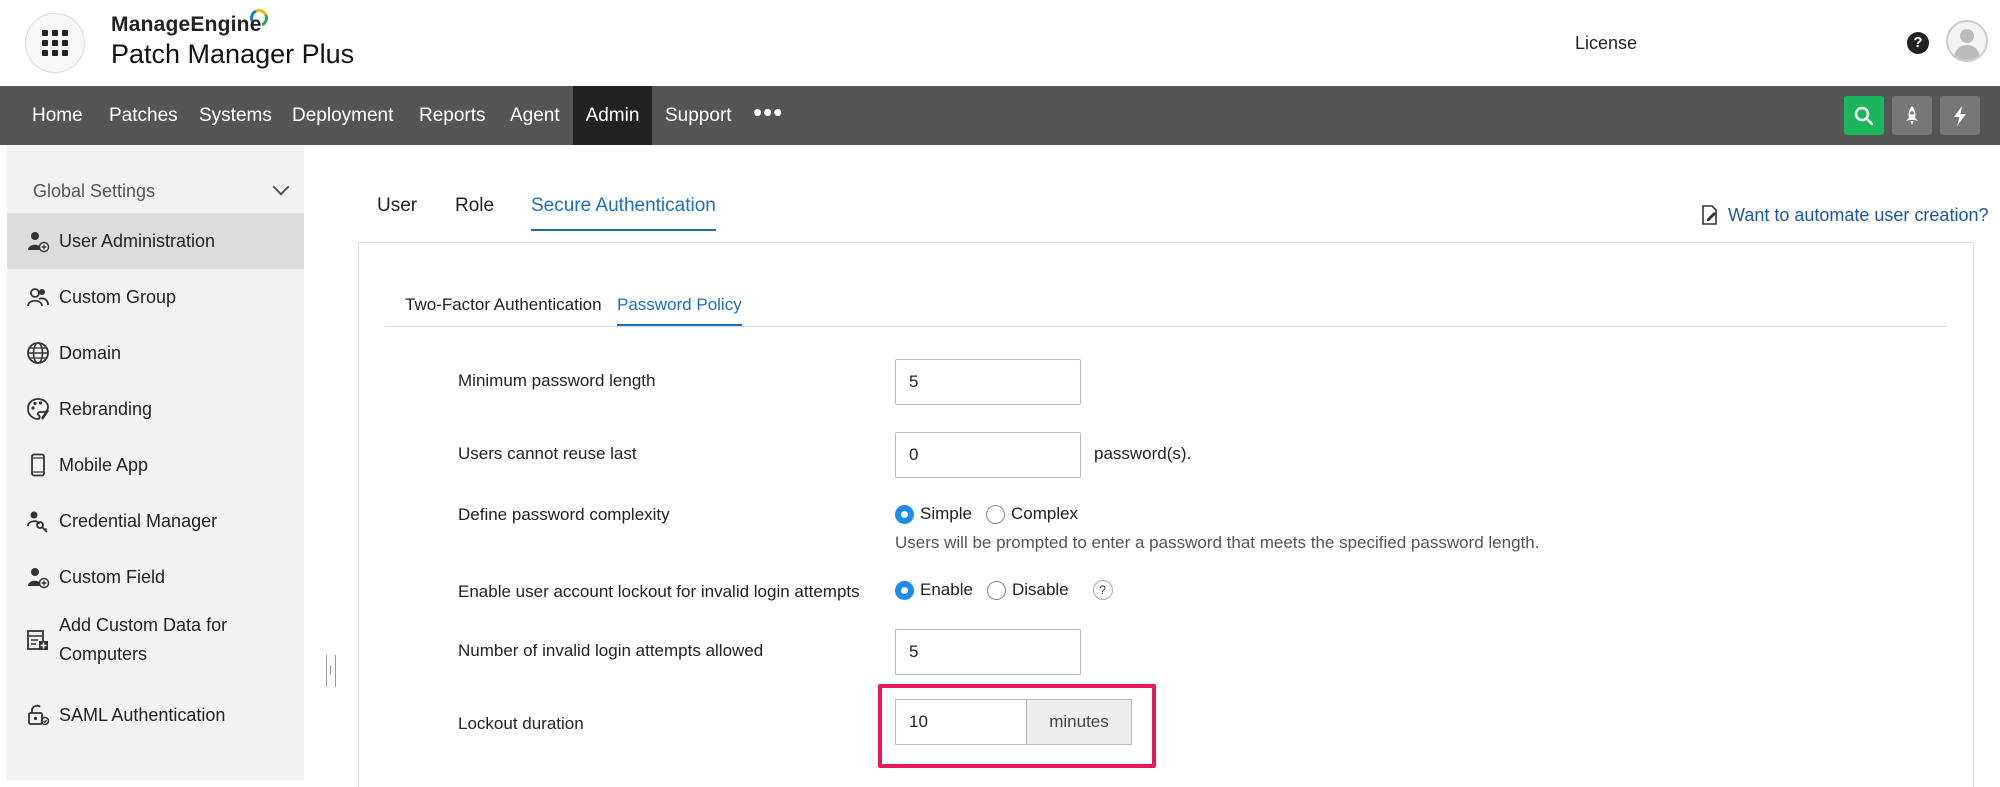 Image resolution: width=2000 pixels, height=787 pixels. I want to click on help-icon: ?, so click(1918, 43).